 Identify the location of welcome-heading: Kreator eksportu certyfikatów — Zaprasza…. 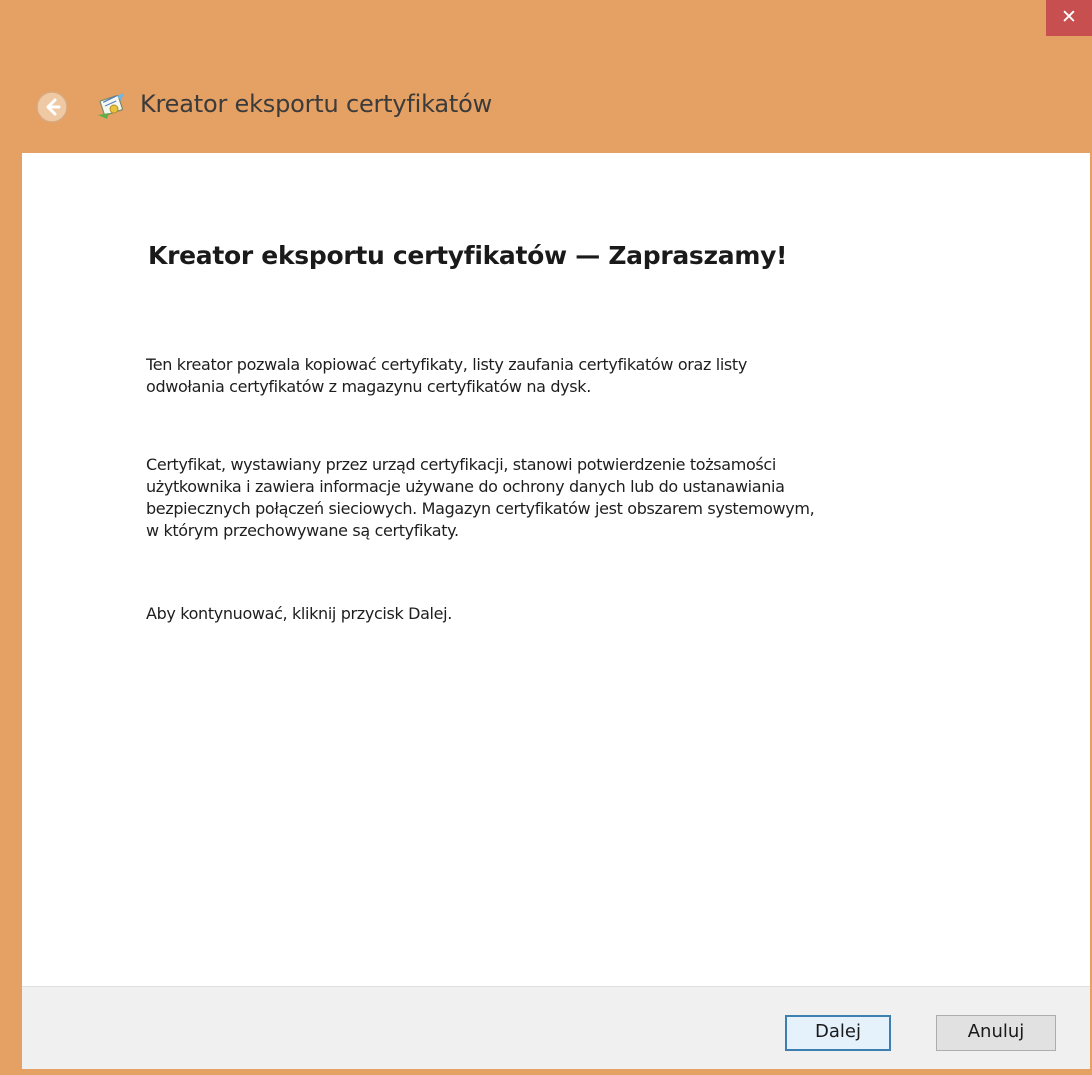
(468, 255).